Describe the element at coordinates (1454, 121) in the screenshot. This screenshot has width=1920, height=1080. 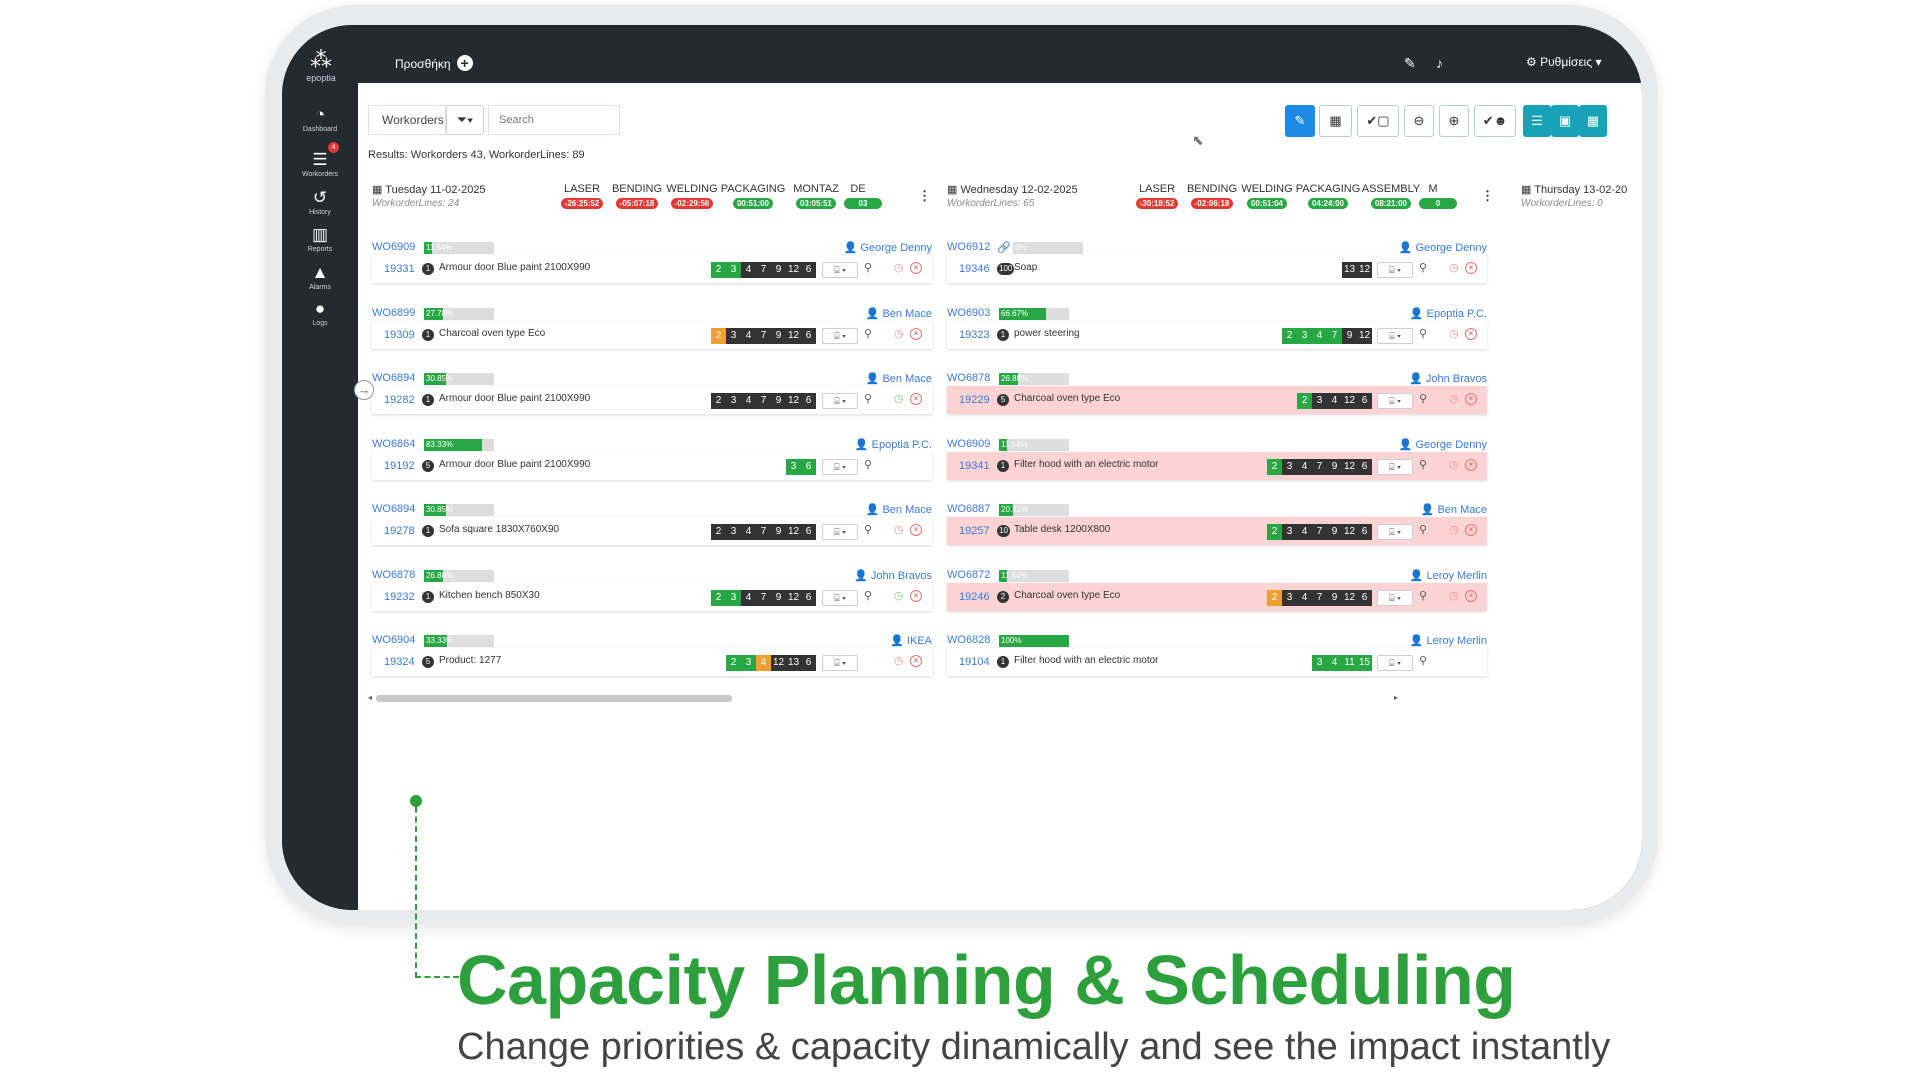
I see `zoom-in-button: ⊕` at that location.